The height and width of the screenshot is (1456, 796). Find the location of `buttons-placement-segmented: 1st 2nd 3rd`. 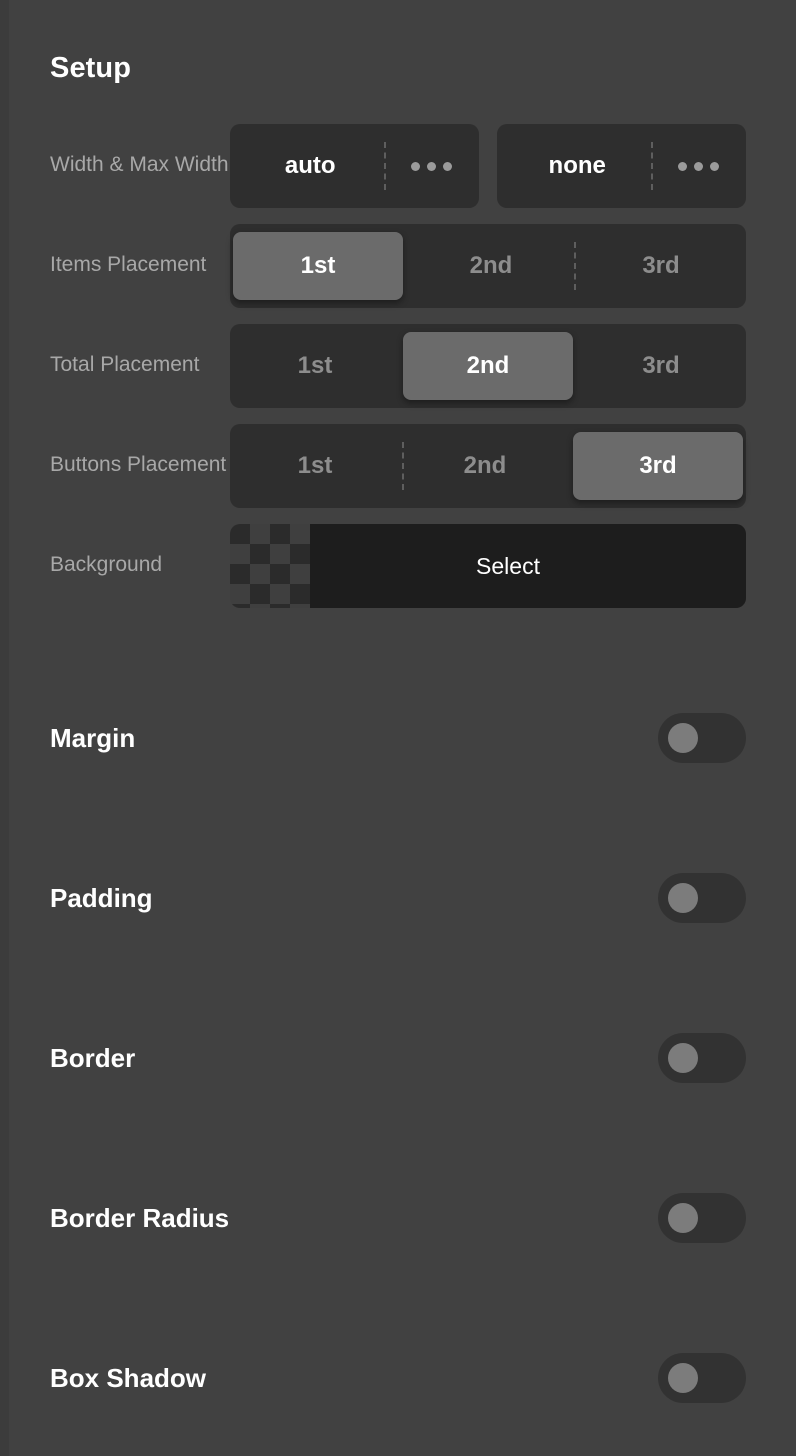

buttons-placement-segmented: 1st 2nd 3rd is located at coordinates (488, 466).